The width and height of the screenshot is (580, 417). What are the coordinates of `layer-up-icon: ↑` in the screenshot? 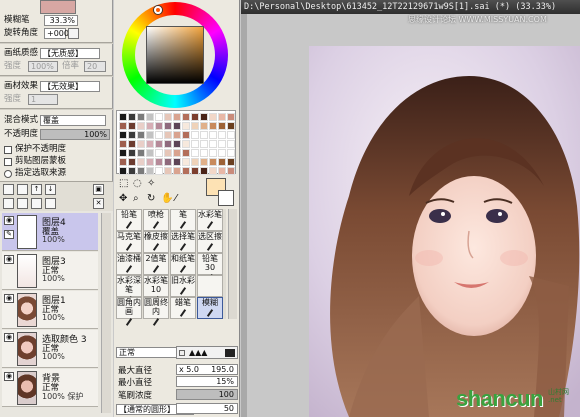 It's located at (36, 189).